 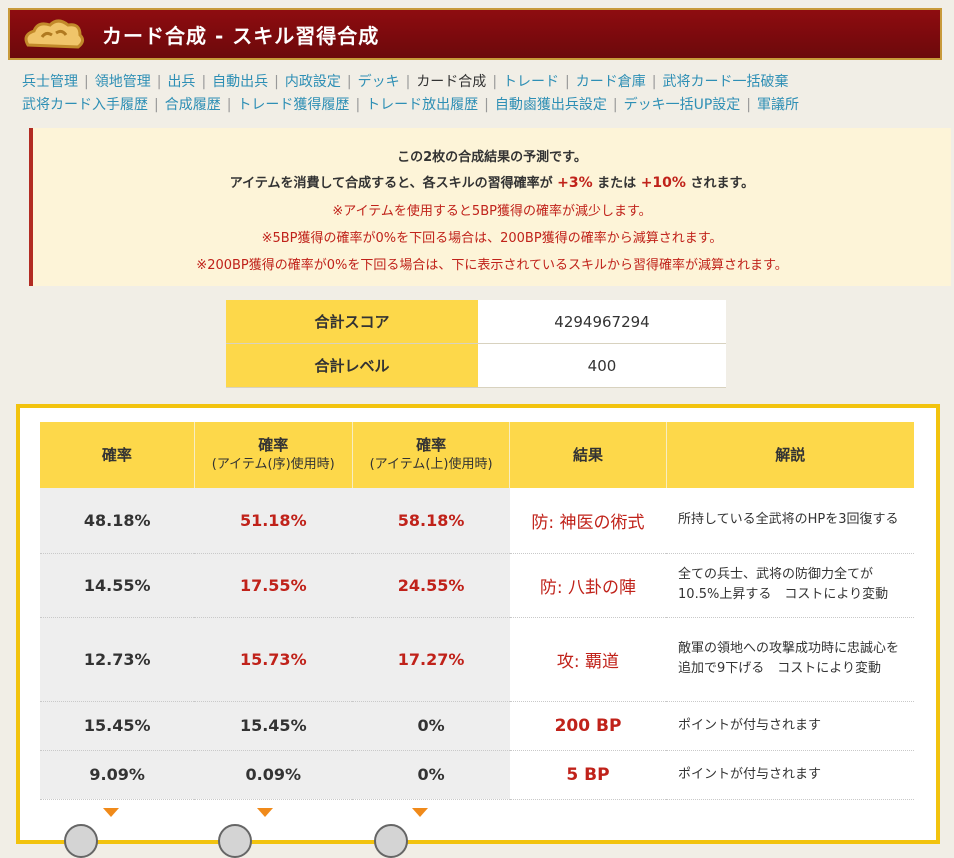 I want to click on header-rate-jo-label: 確率, so click(x=273, y=445).